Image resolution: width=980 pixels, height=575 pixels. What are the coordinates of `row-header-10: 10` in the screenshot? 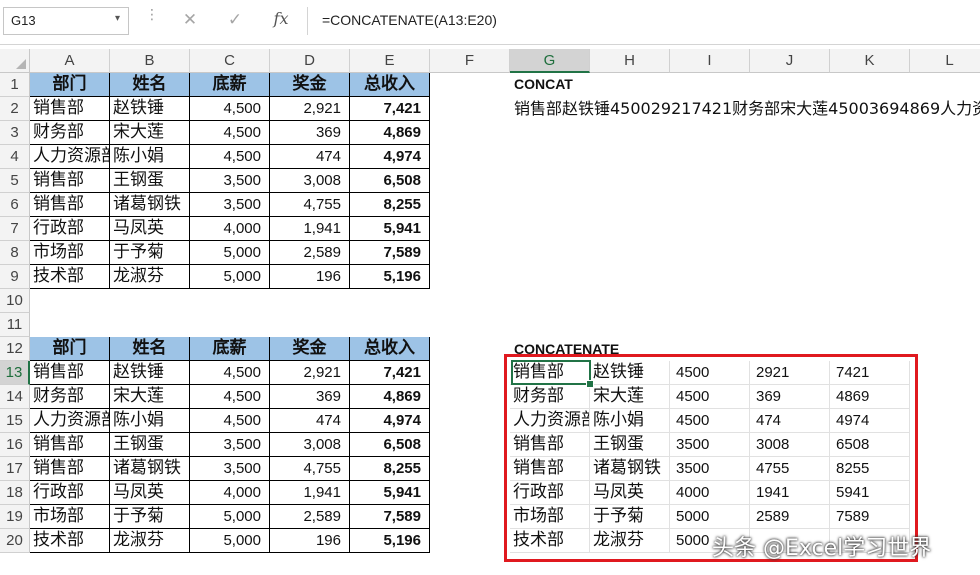 It's located at (15, 301).